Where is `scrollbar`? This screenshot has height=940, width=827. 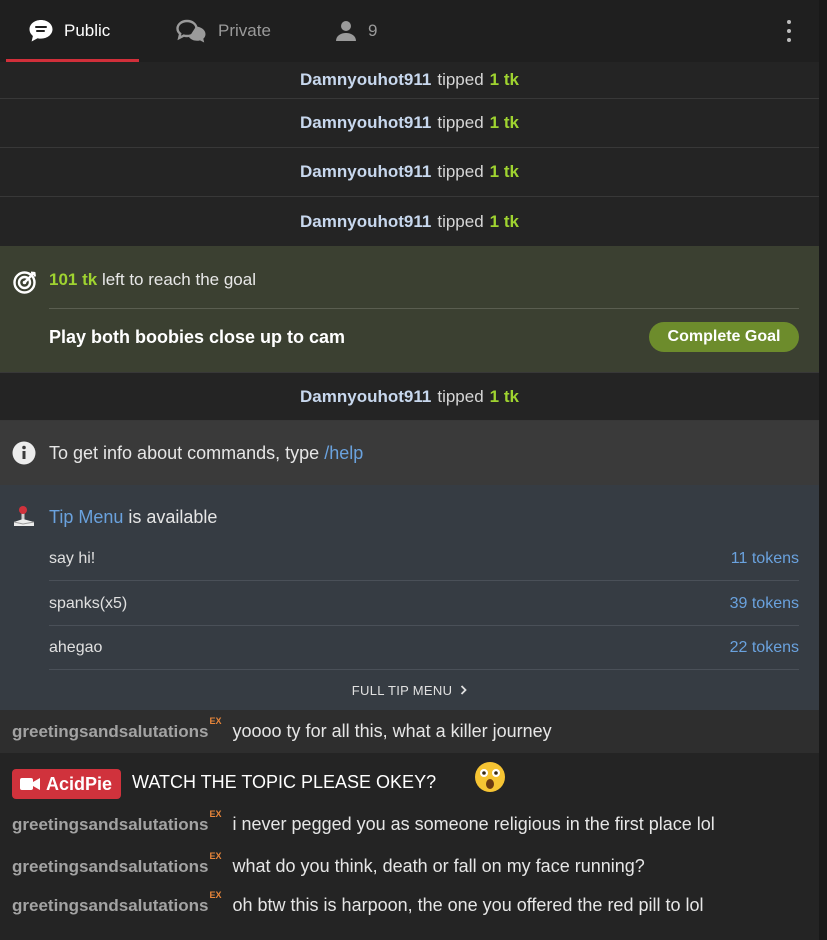
scrollbar is located at coordinates (823, 470).